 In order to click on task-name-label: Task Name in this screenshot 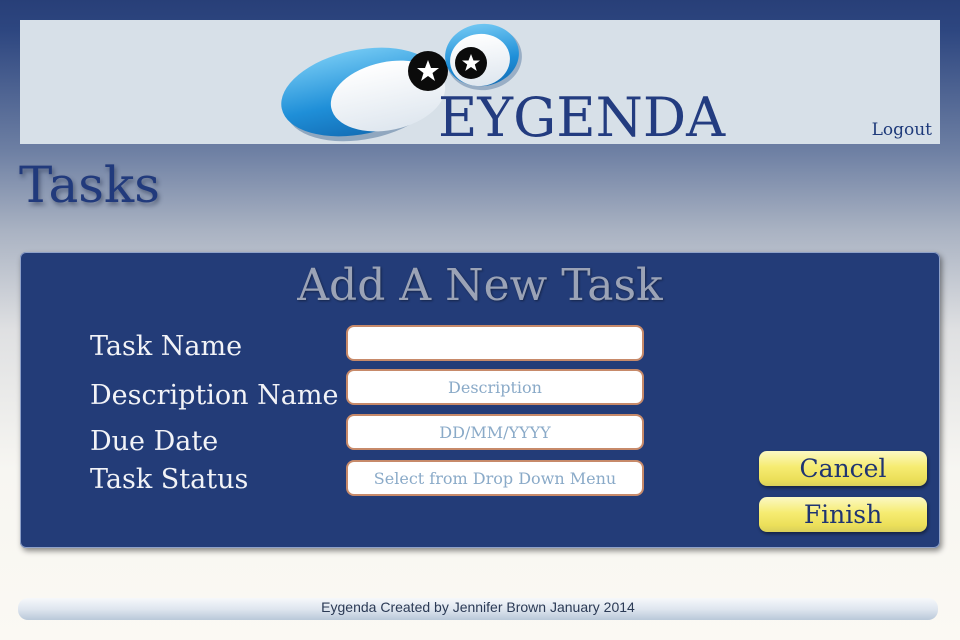, I will do `click(166, 346)`.